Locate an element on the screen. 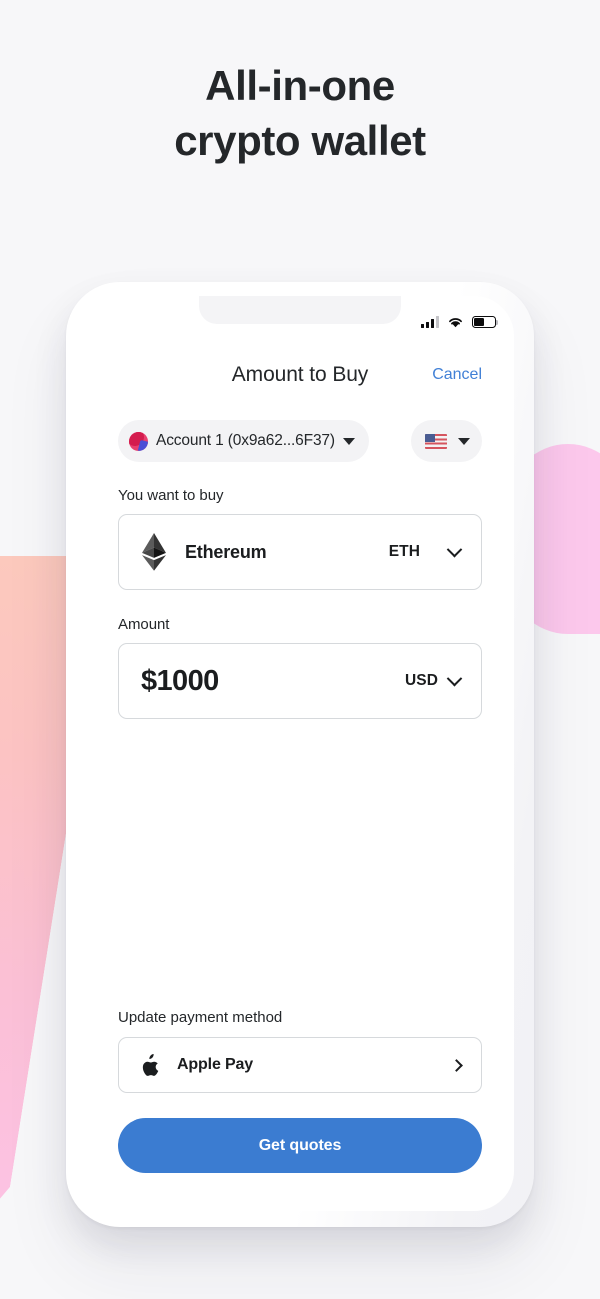  us-flag-icon is located at coordinates (436, 441).